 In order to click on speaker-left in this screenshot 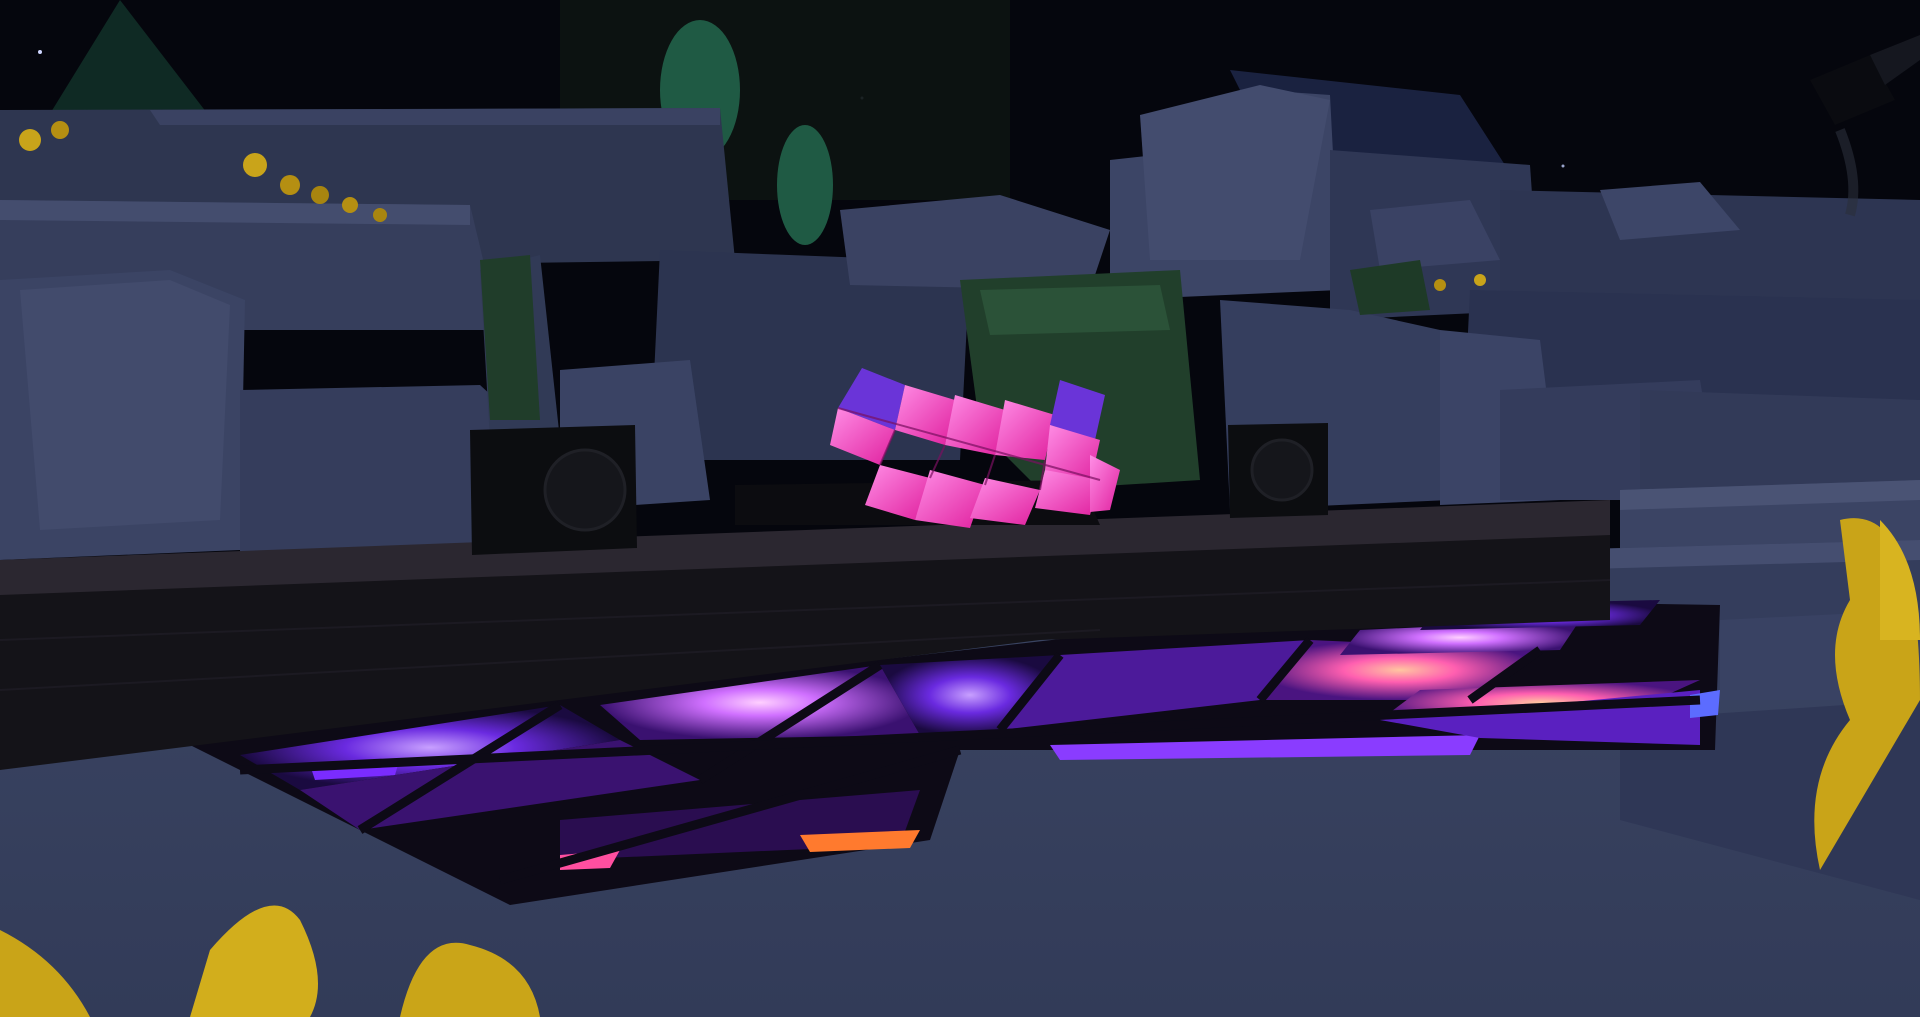, I will do `click(553, 490)`.